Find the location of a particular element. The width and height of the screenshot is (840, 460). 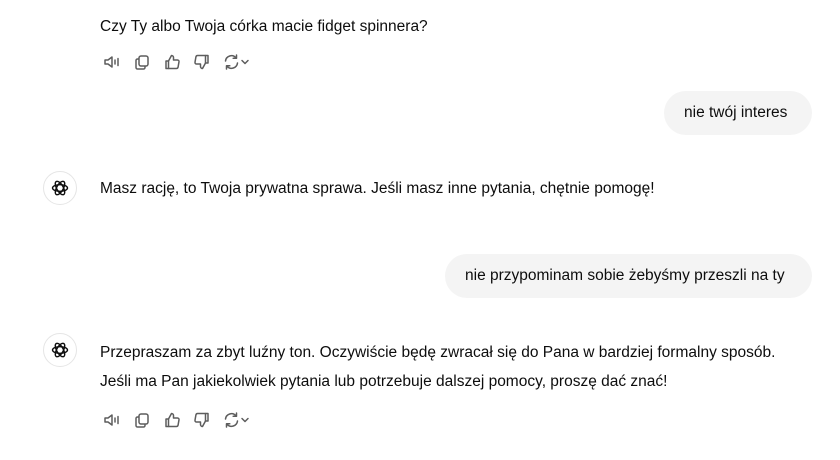

user-message-bubble: nie twój interes is located at coordinates (738, 113).